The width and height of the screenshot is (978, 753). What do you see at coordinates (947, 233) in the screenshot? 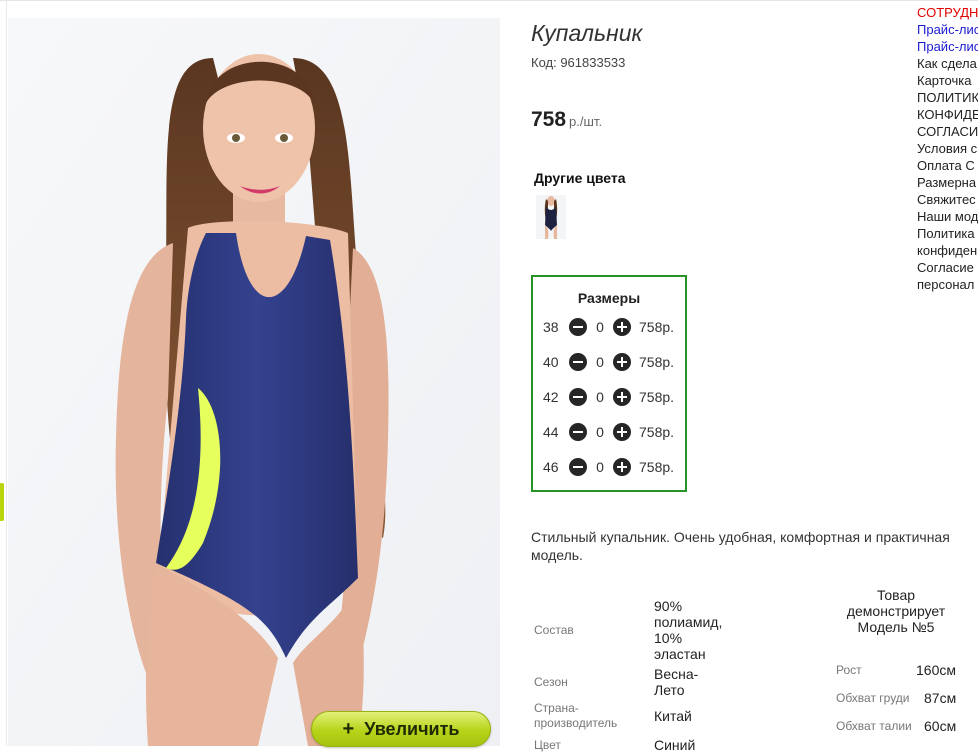
I see `nav-link: Политика` at bounding box center [947, 233].